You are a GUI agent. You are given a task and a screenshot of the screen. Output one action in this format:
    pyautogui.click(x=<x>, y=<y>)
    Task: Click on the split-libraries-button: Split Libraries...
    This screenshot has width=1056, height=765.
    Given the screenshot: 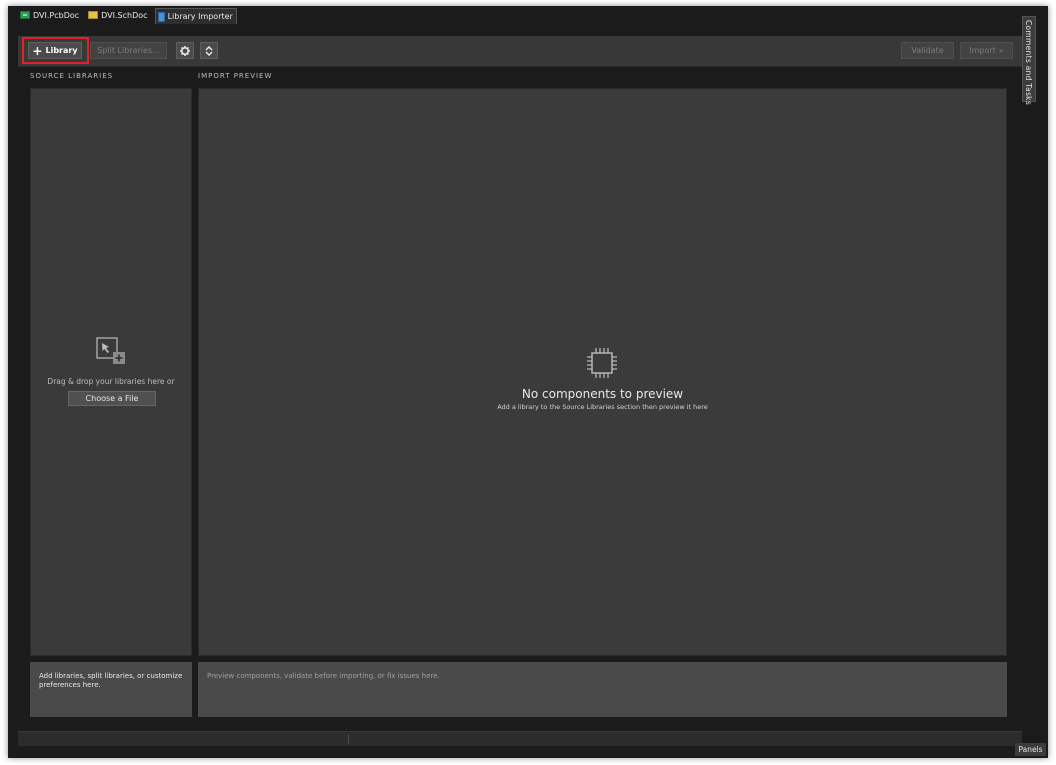 What is the action you would take?
    pyautogui.click(x=128, y=50)
    